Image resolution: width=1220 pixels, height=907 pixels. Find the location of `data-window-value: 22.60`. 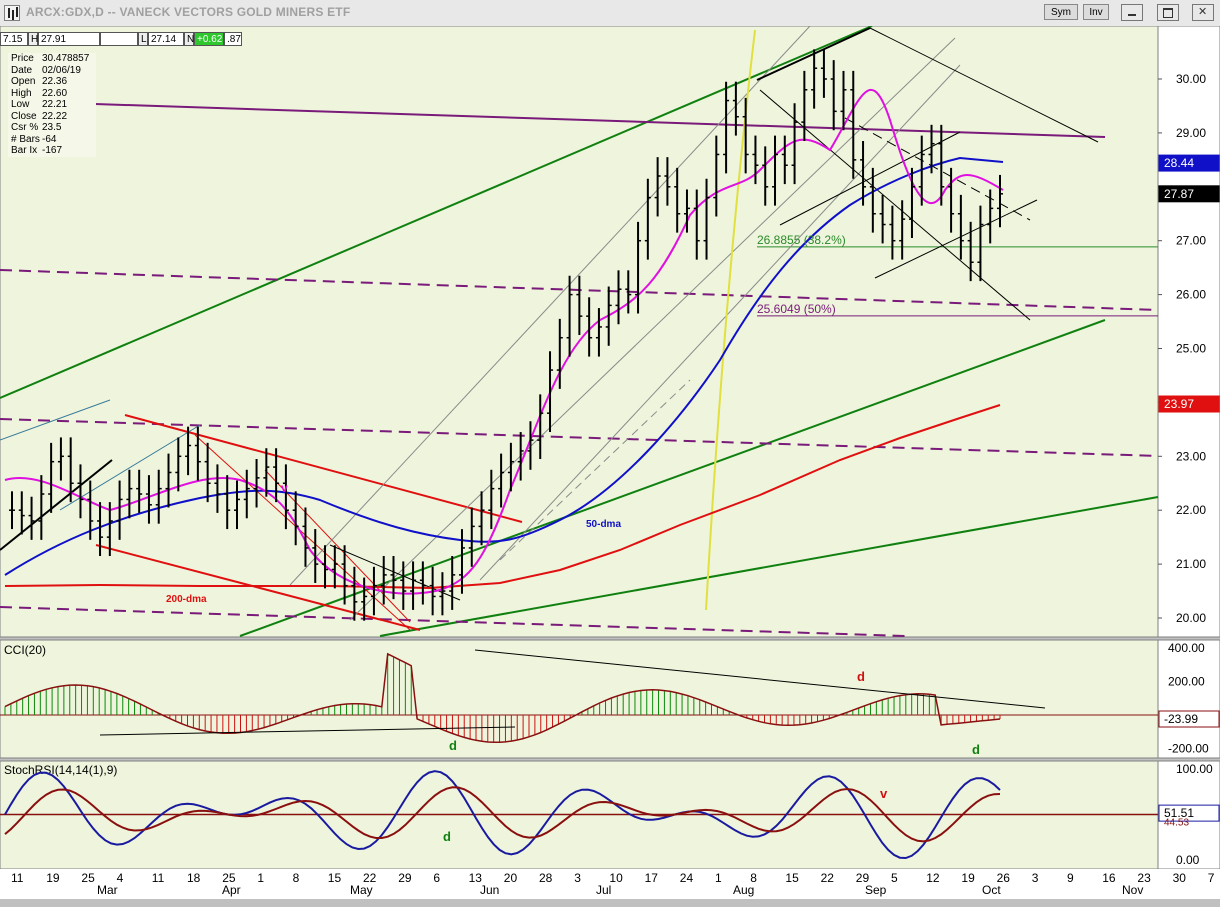

data-window-value: 22.60 is located at coordinates (55, 93).